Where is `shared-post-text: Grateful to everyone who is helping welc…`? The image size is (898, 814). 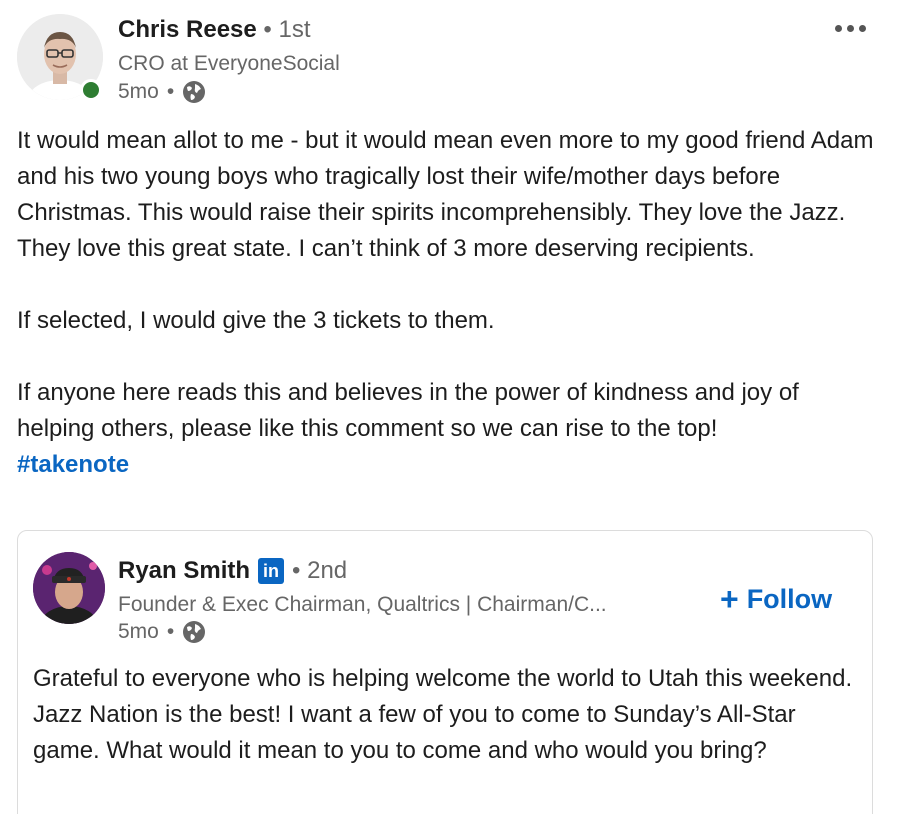 shared-post-text: Grateful to everyone who is helping welc… is located at coordinates (443, 714).